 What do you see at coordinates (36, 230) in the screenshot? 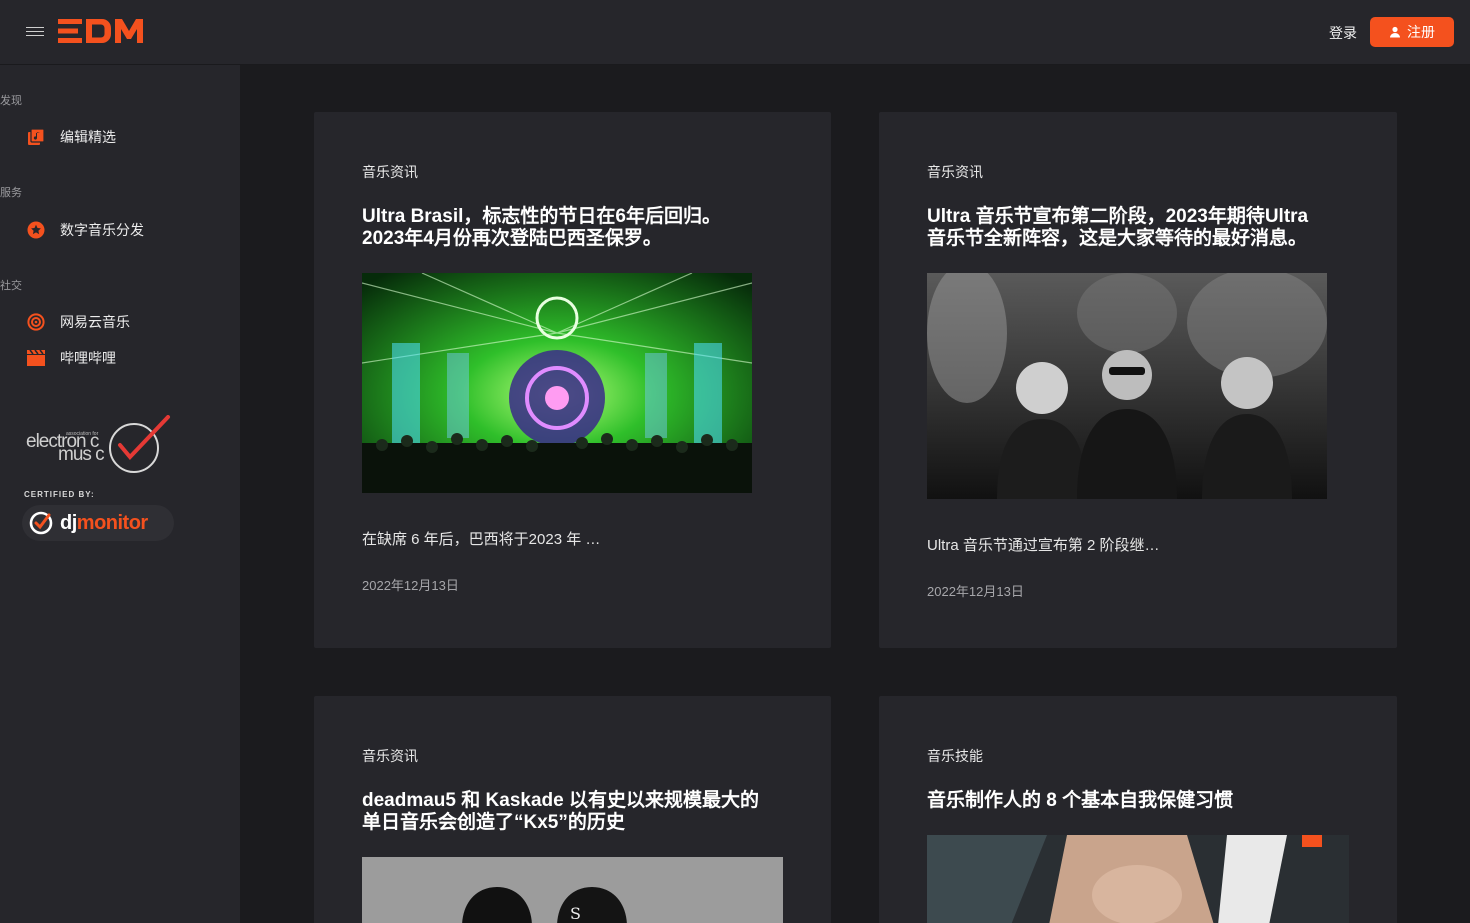
I see `star-badge-icon` at bounding box center [36, 230].